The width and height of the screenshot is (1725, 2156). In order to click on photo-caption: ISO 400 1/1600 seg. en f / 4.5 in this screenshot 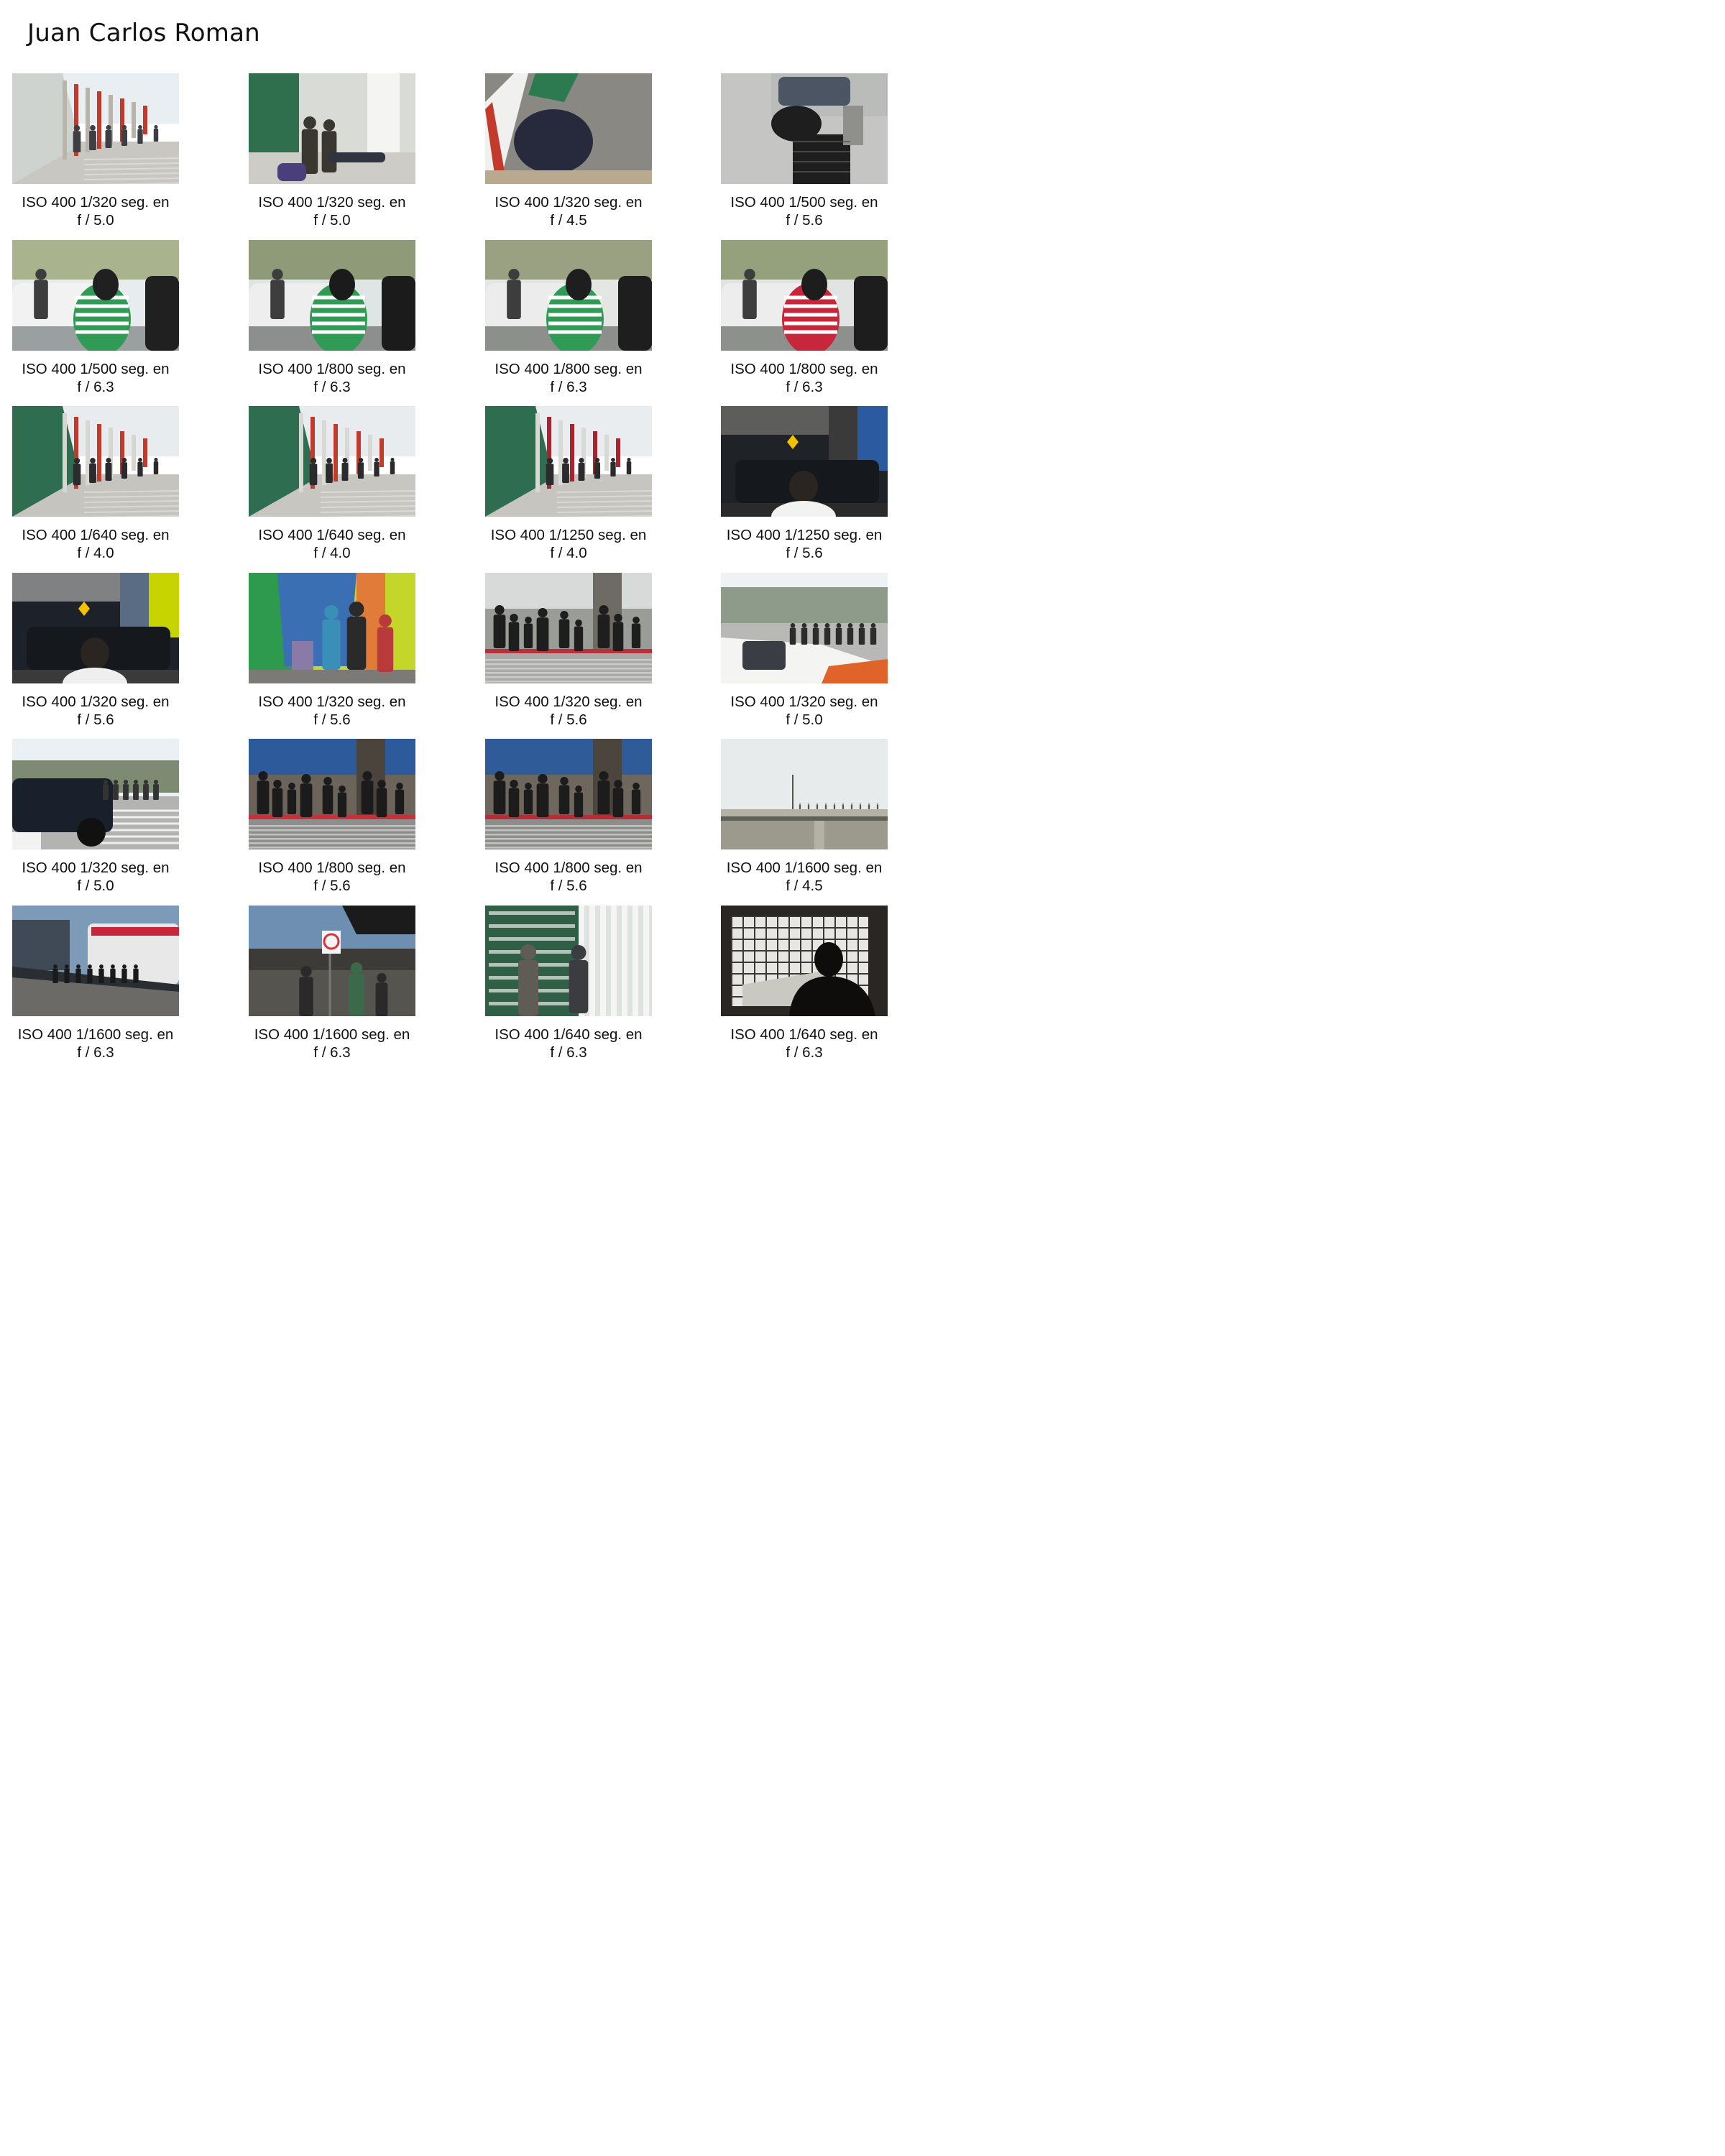, I will do `click(804, 877)`.